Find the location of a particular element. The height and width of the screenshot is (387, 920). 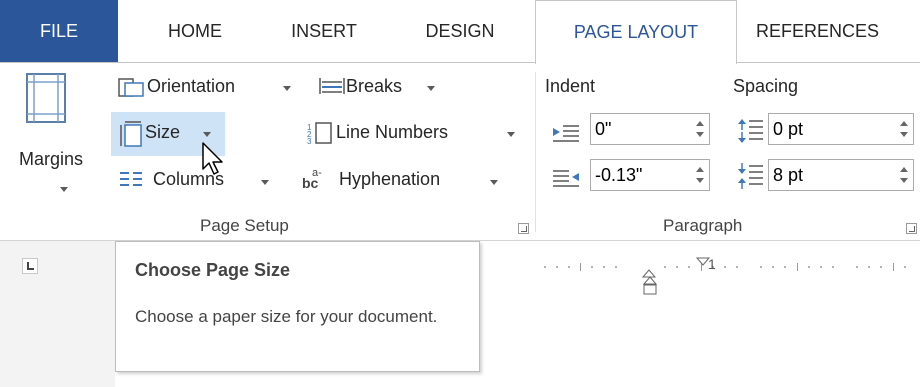

margins-dropdown-caret is located at coordinates (64, 189).